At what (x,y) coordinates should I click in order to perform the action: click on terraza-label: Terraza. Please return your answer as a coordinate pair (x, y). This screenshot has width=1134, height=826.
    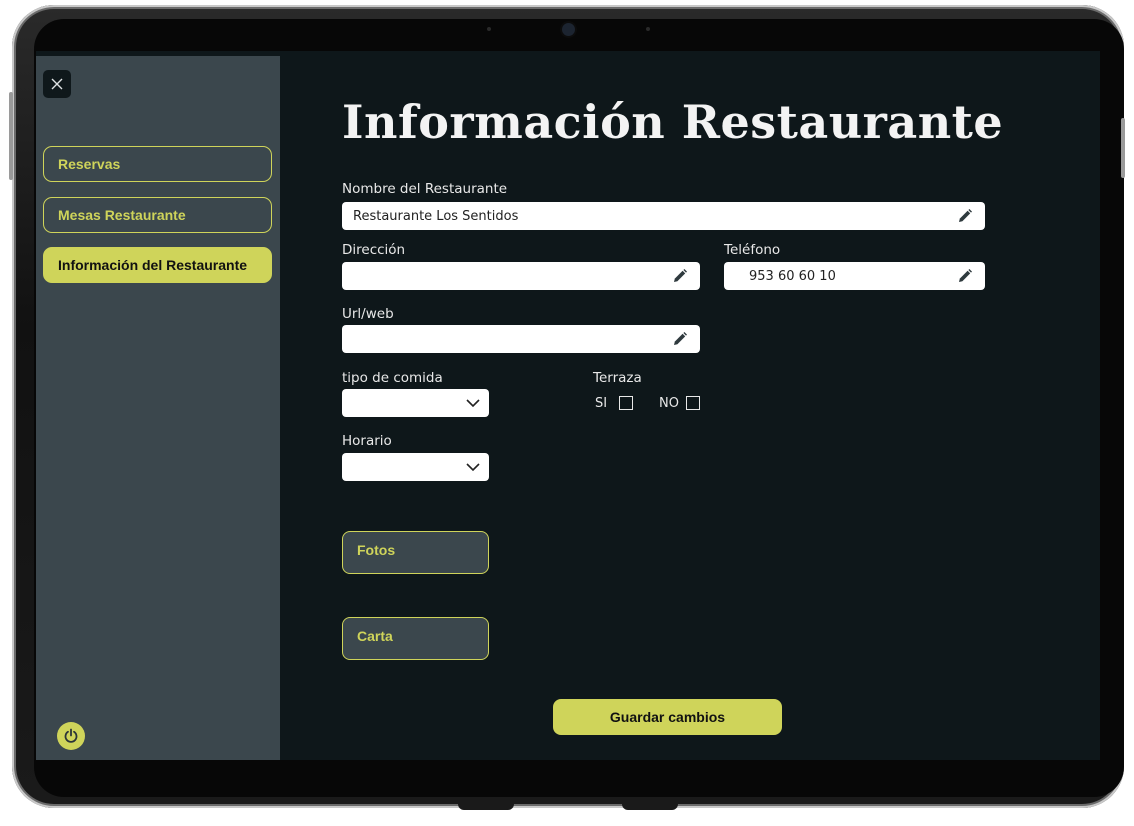
    Looking at the image, I should click on (617, 378).